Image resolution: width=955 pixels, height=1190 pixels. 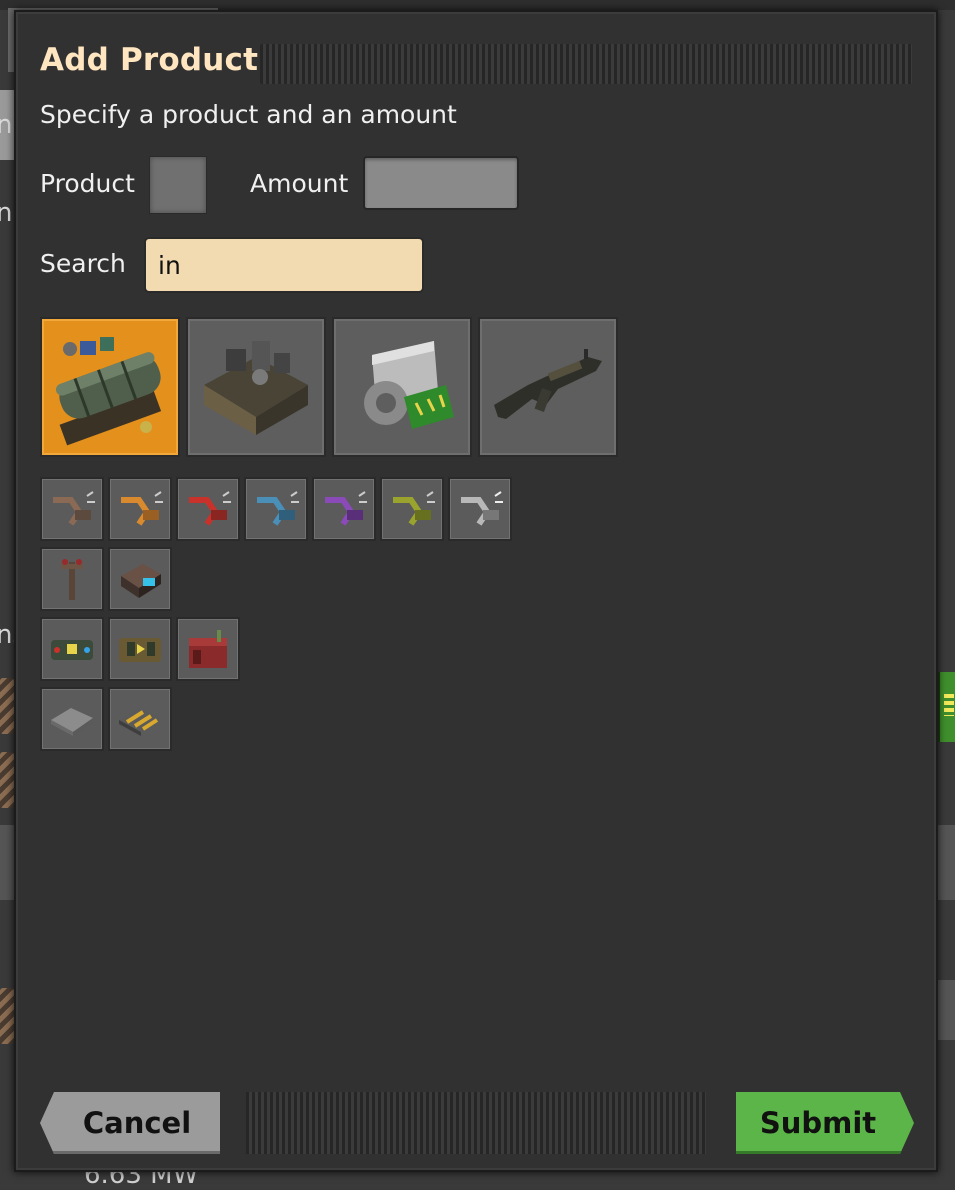 I want to click on splitter-icon, so click(x=72, y=650).